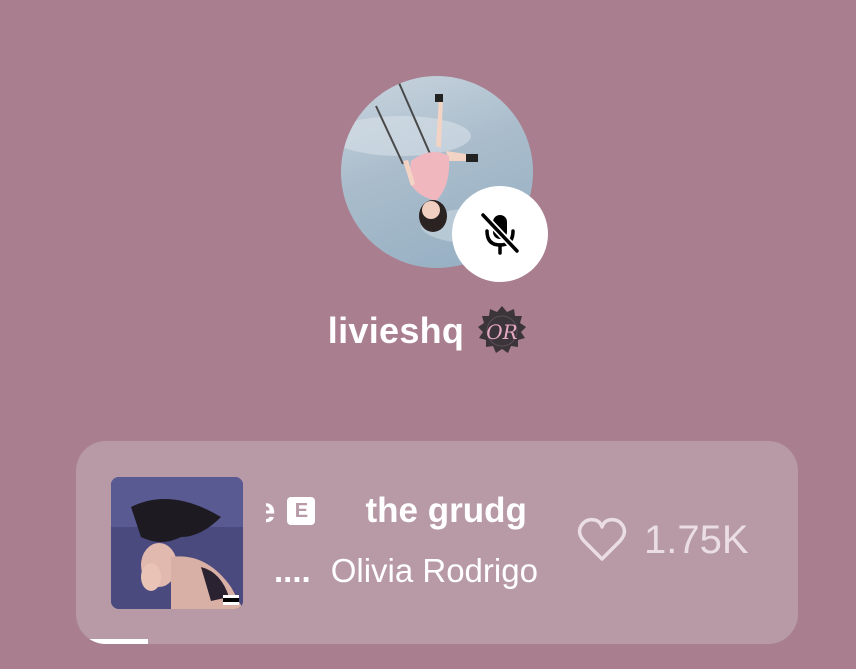  What do you see at coordinates (696, 539) in the screenshot?
I see `like-count: 1.75K` at bounding box center [696, 539].